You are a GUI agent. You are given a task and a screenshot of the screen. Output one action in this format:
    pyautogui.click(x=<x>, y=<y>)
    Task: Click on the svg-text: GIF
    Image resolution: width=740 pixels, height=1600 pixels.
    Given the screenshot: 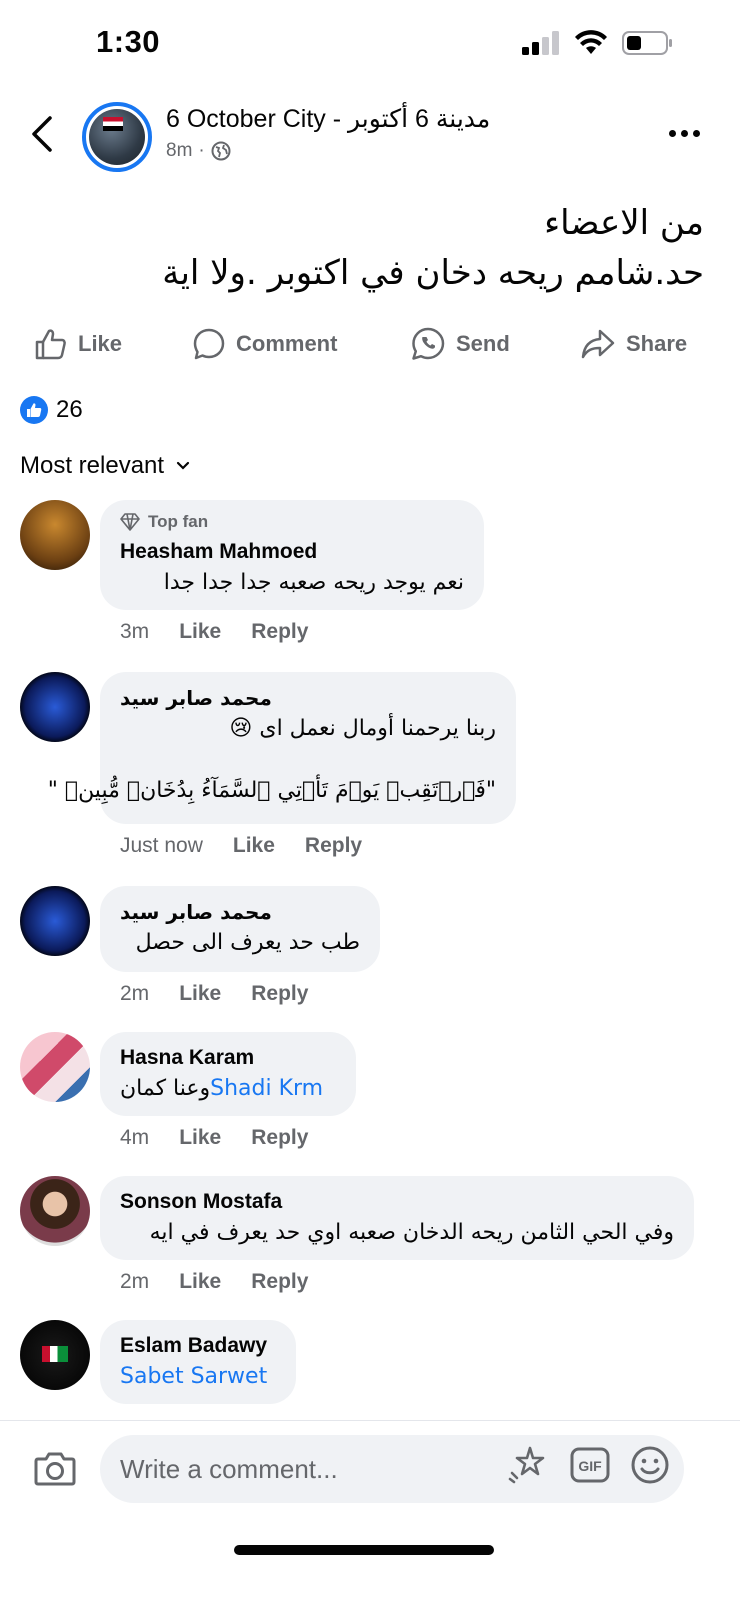 What is the action you would take?
    pyautogui.click(x=590, y=1466)
    